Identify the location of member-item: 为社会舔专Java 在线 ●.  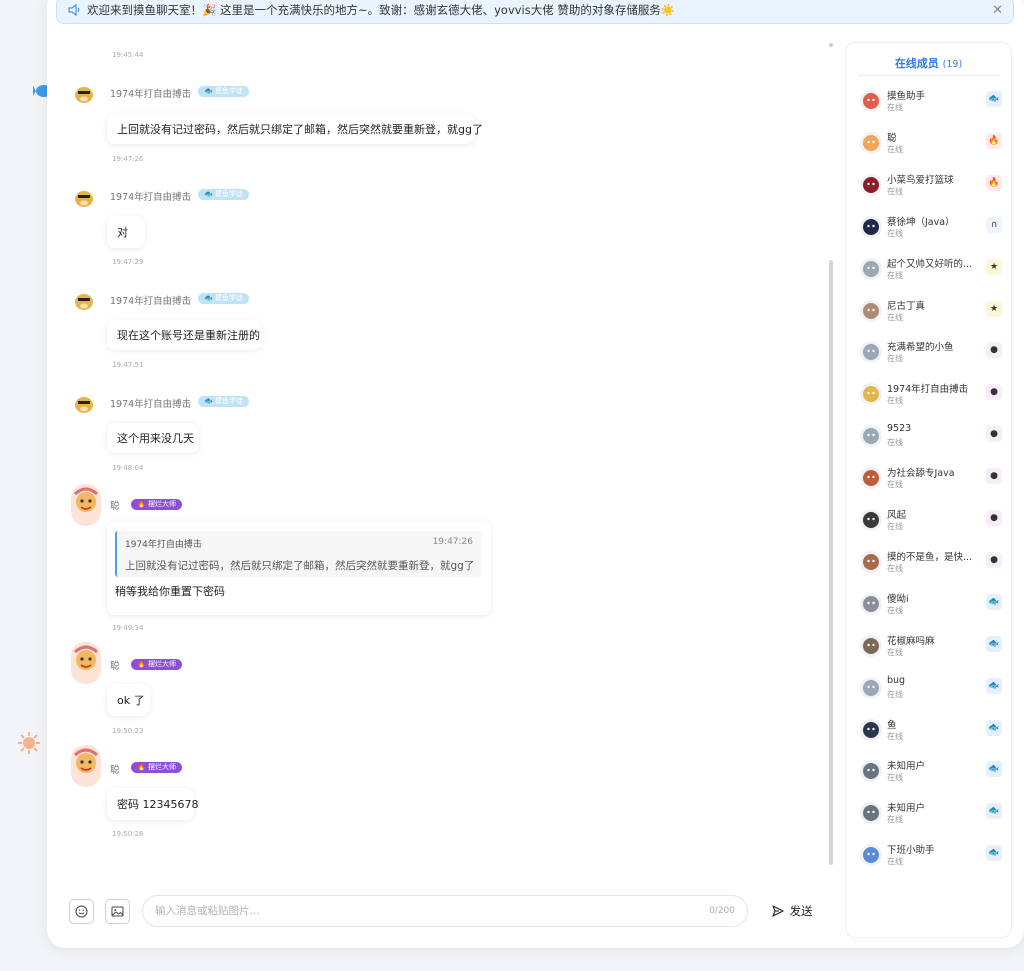
(931, 479).